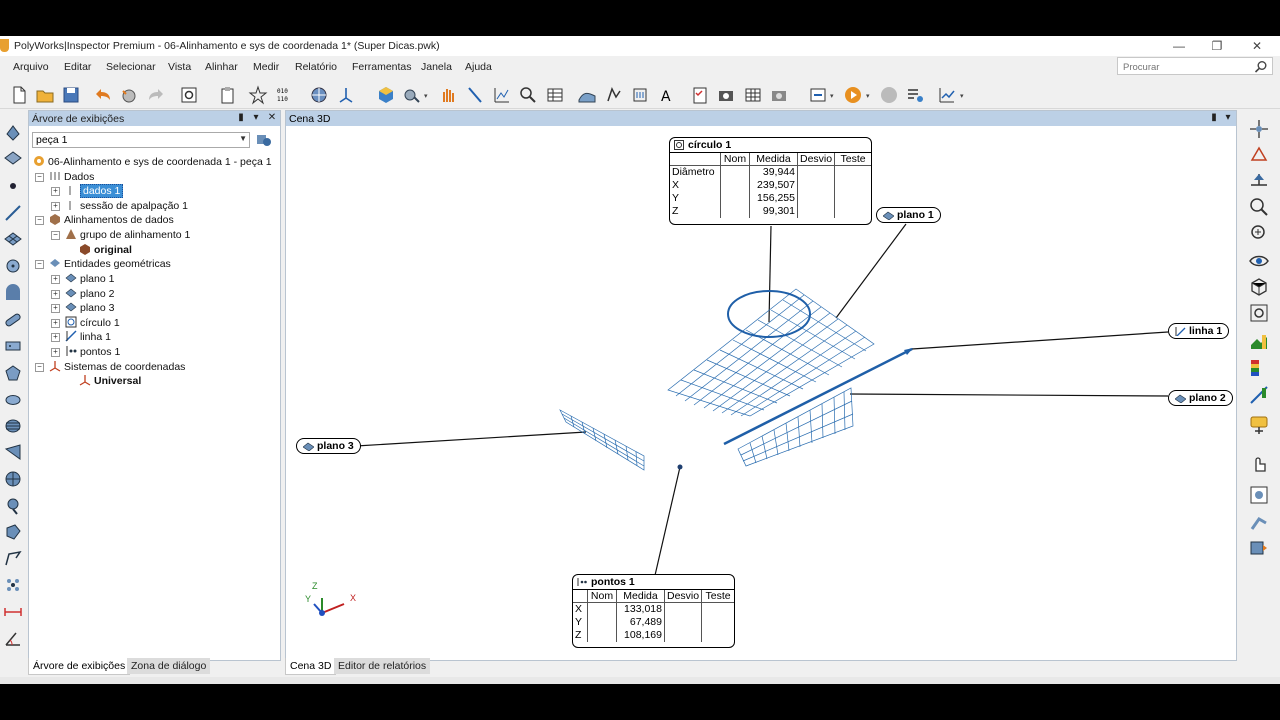  I want to click on tree-linha-1: + linha 1, so click(81, 337).